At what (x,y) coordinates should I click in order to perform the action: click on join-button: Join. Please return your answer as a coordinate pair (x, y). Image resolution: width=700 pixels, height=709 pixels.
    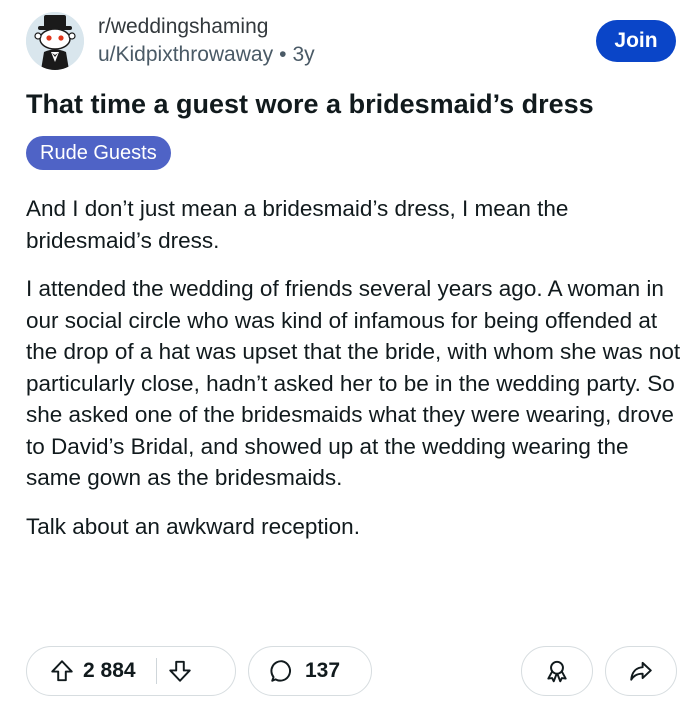
    Looking at the image, I should click on (636, 41).